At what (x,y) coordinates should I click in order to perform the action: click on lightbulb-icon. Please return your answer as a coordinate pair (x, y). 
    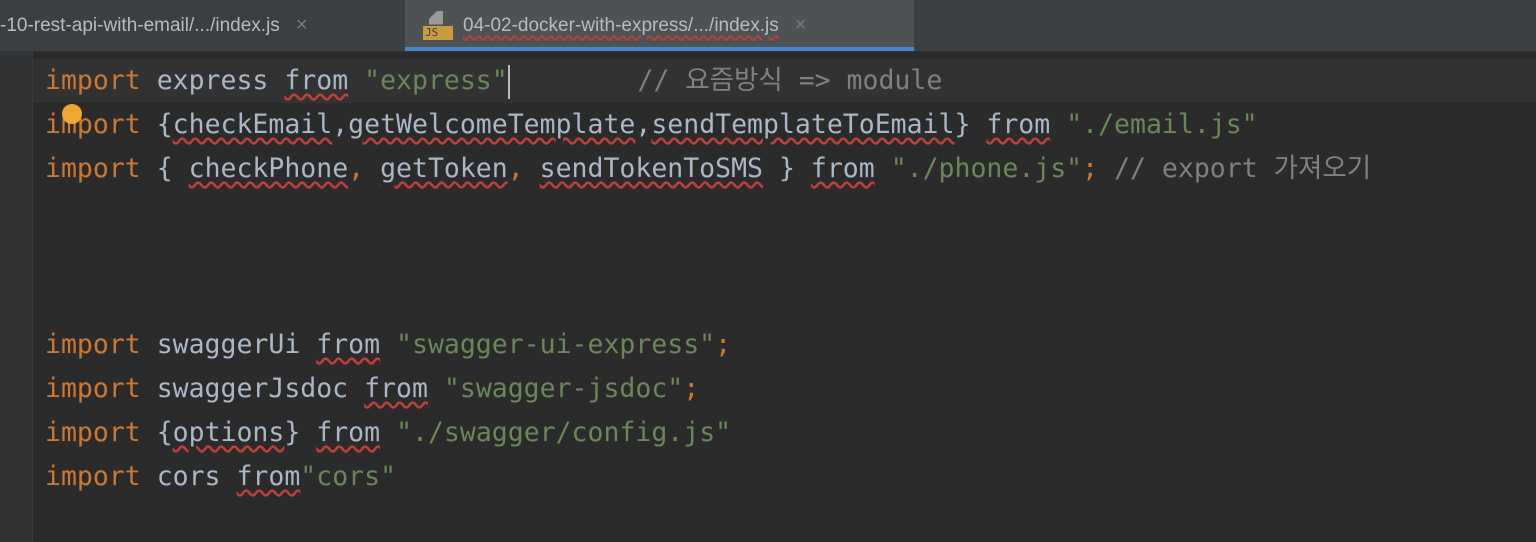
    Looking at the image, I should click on (72, 114).